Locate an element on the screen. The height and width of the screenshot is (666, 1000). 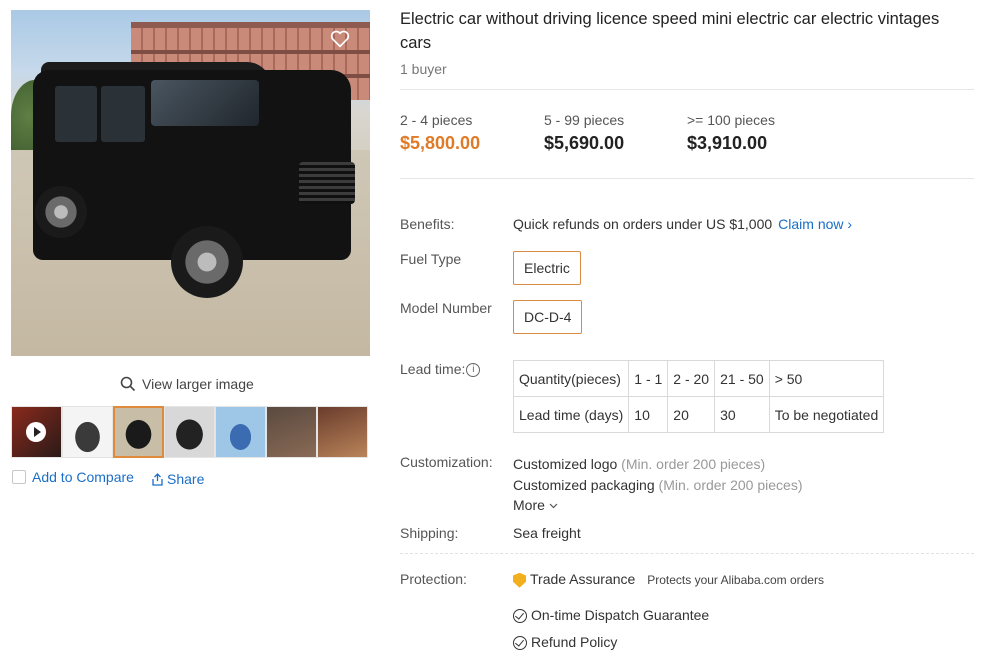
claim-now-link: Claim now › is located at coordinates (815, 224).